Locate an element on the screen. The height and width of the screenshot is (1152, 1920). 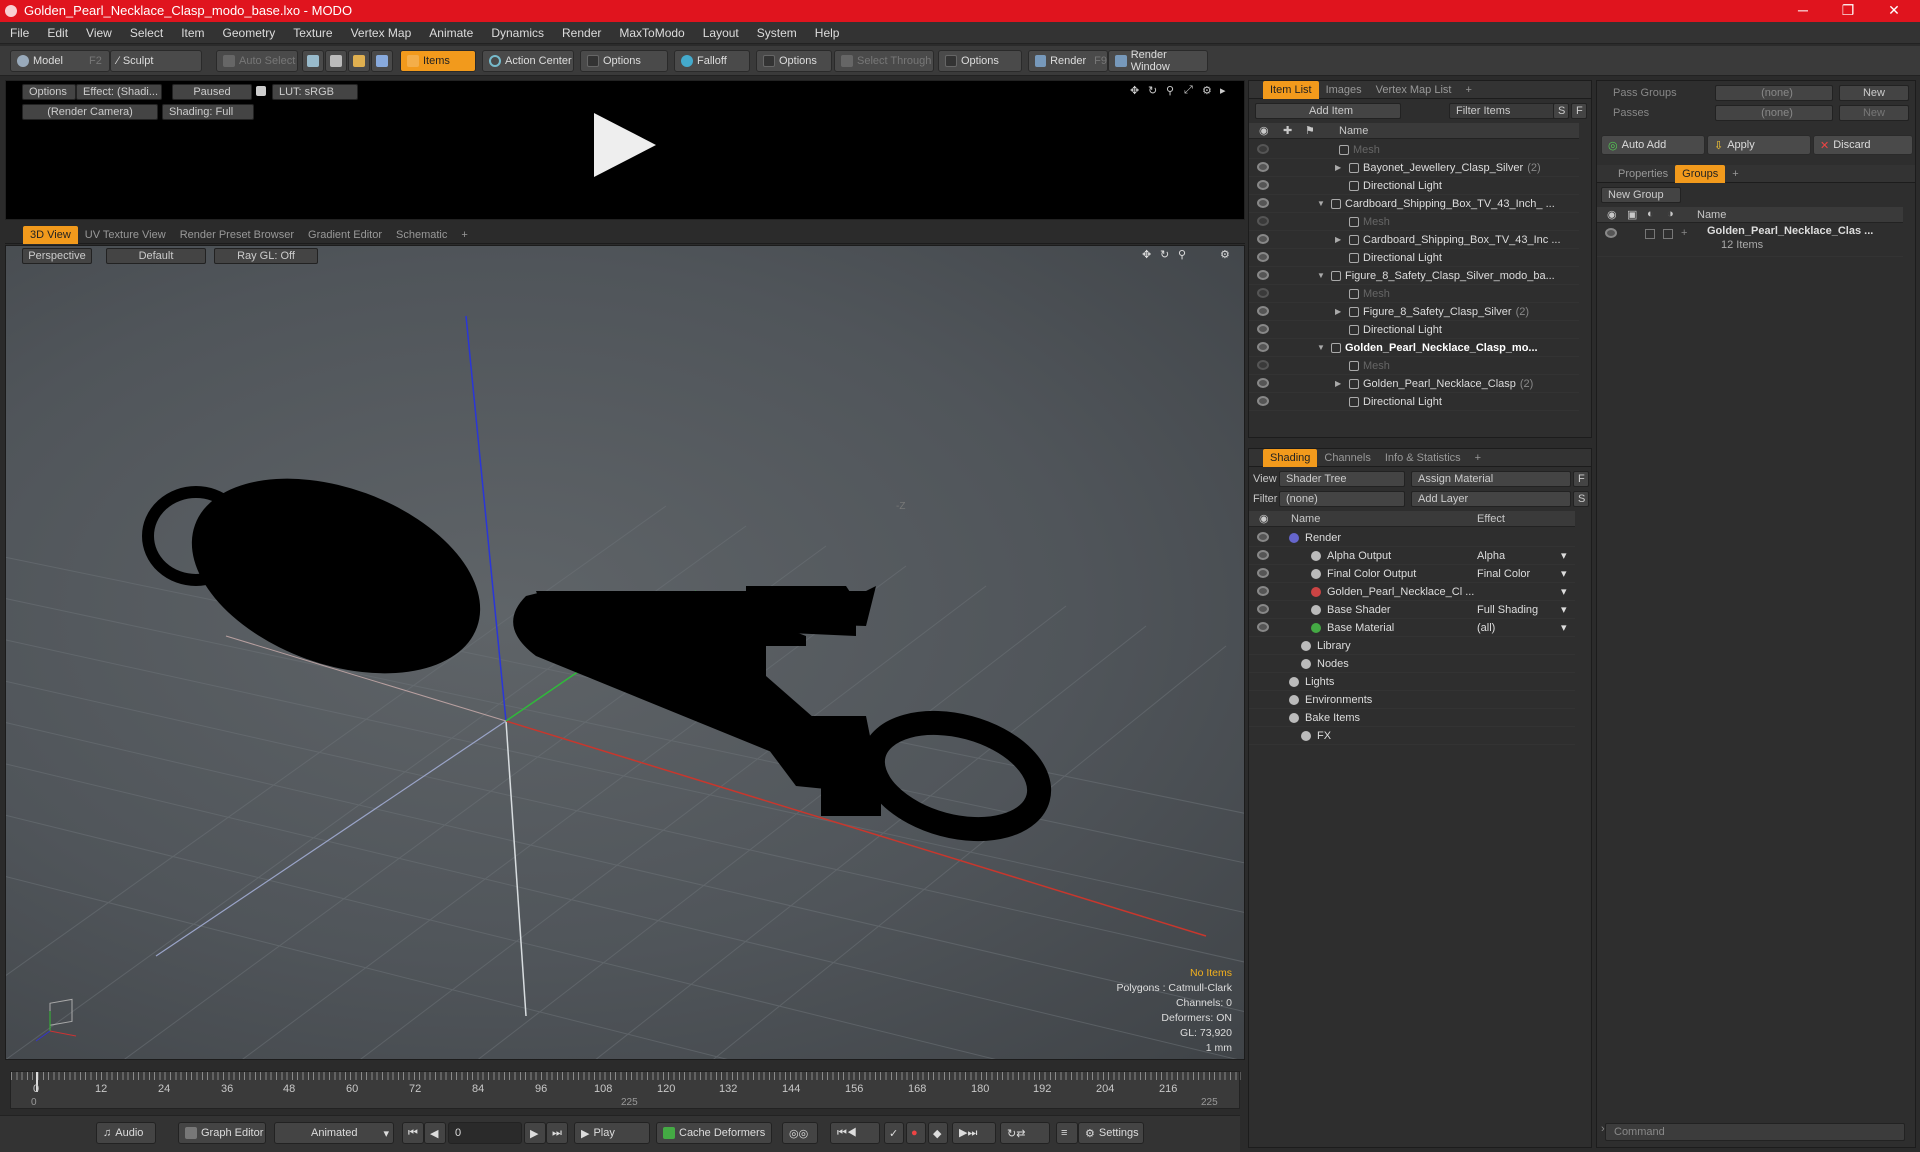
menu-animate: Animate is located at coordinates (451, 33).